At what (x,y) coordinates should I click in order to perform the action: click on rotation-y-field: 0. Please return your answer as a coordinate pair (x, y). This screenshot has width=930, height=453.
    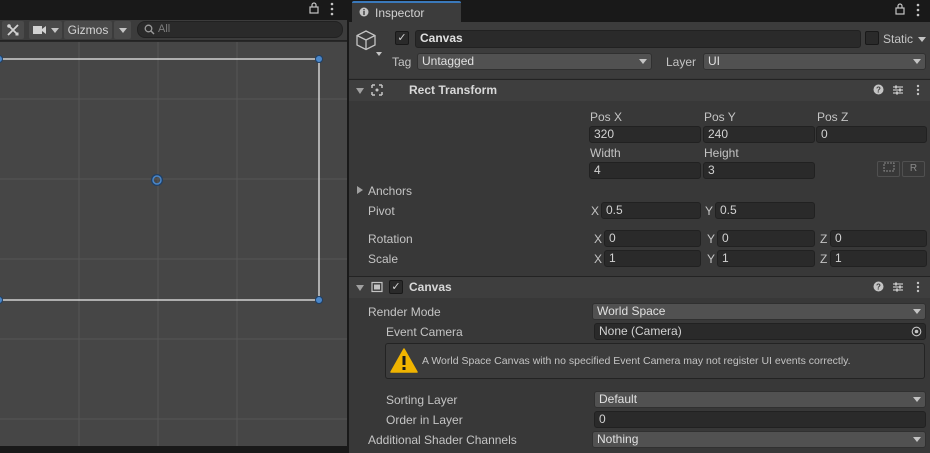
    Looking at the image, I should click on (766, 238).